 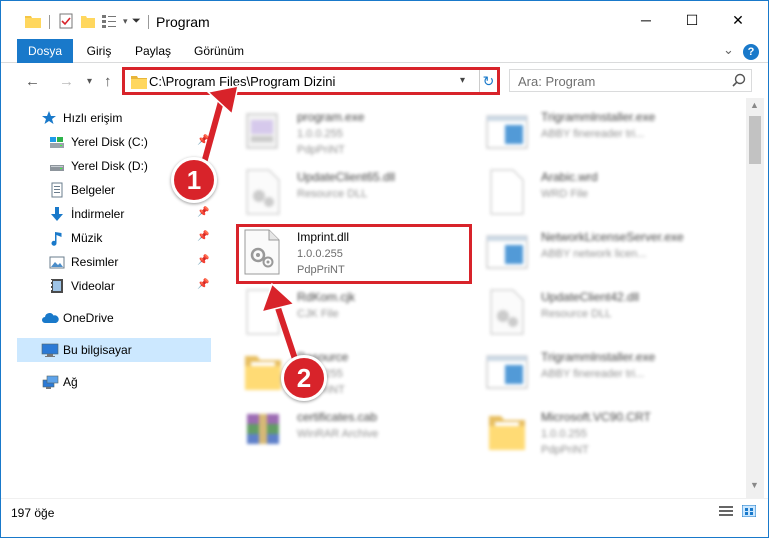 I want to click on arrow-2-head, so click(x=278, y=298).